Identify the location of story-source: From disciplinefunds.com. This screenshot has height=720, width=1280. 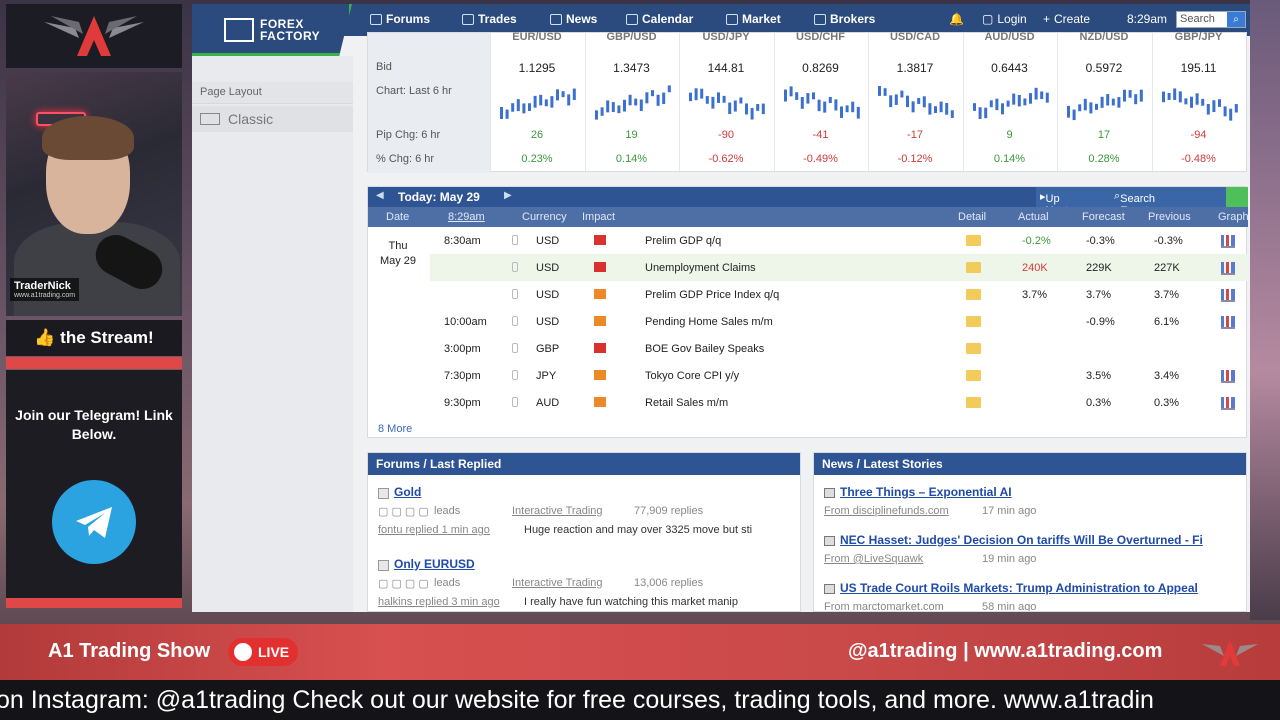
(886, 511).